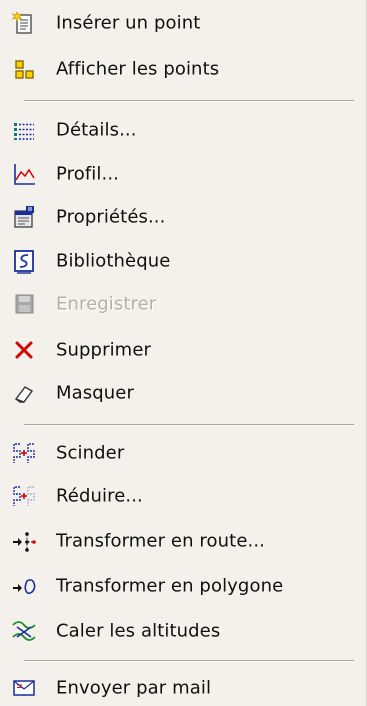 The height and width of the screenshot is (706, 367). What do you see at coordinates (24, 304) in the screenshot?
I see `save-floppy-icon` at bounding box center [24, 304].